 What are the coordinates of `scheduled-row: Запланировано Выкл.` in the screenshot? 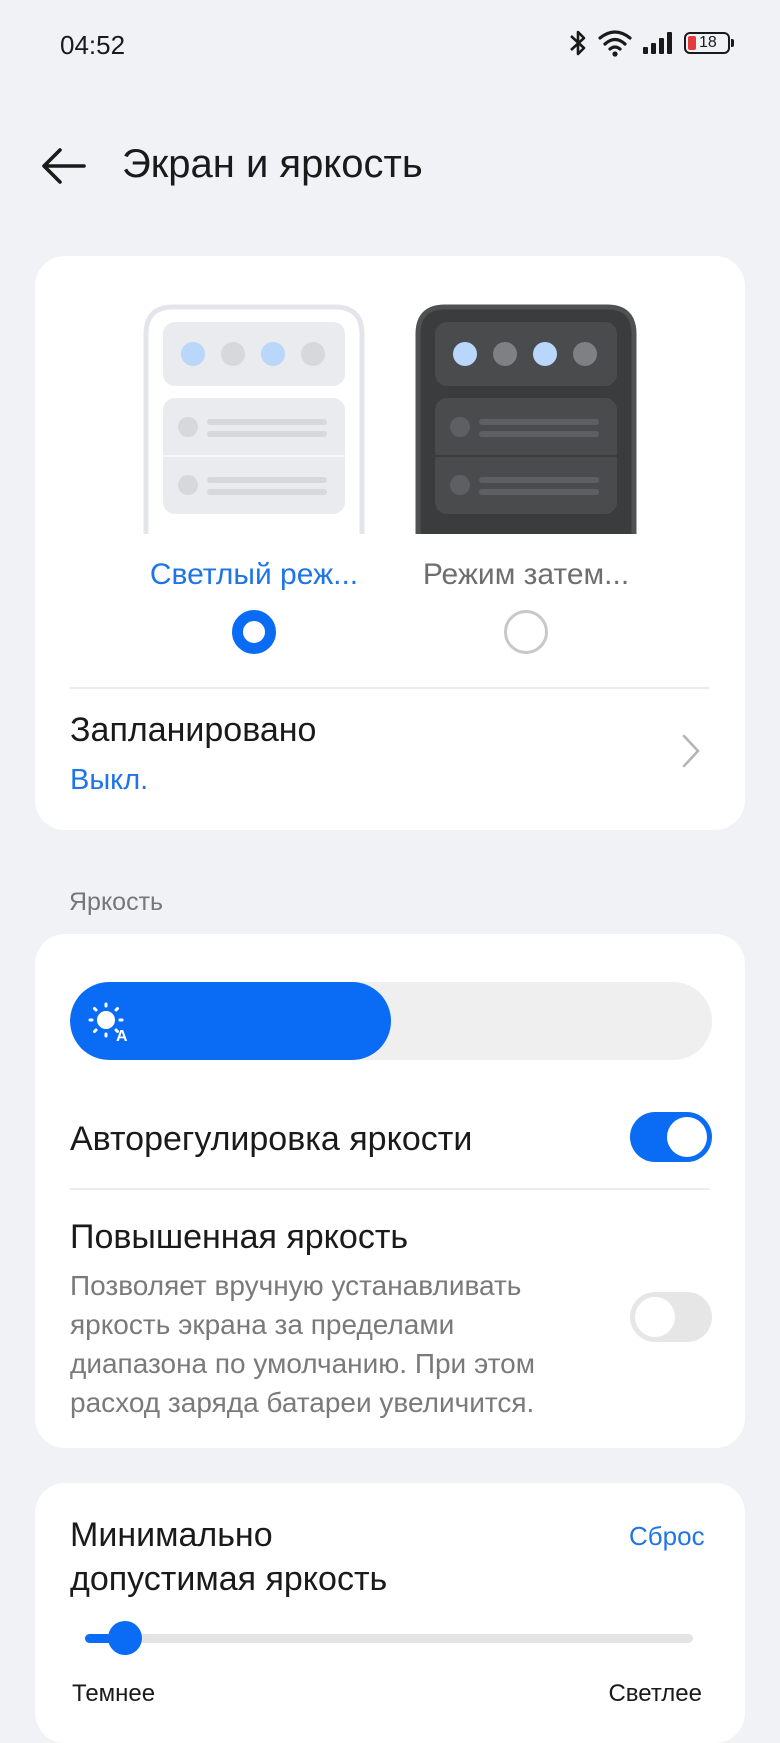 It's located at (390, 759).